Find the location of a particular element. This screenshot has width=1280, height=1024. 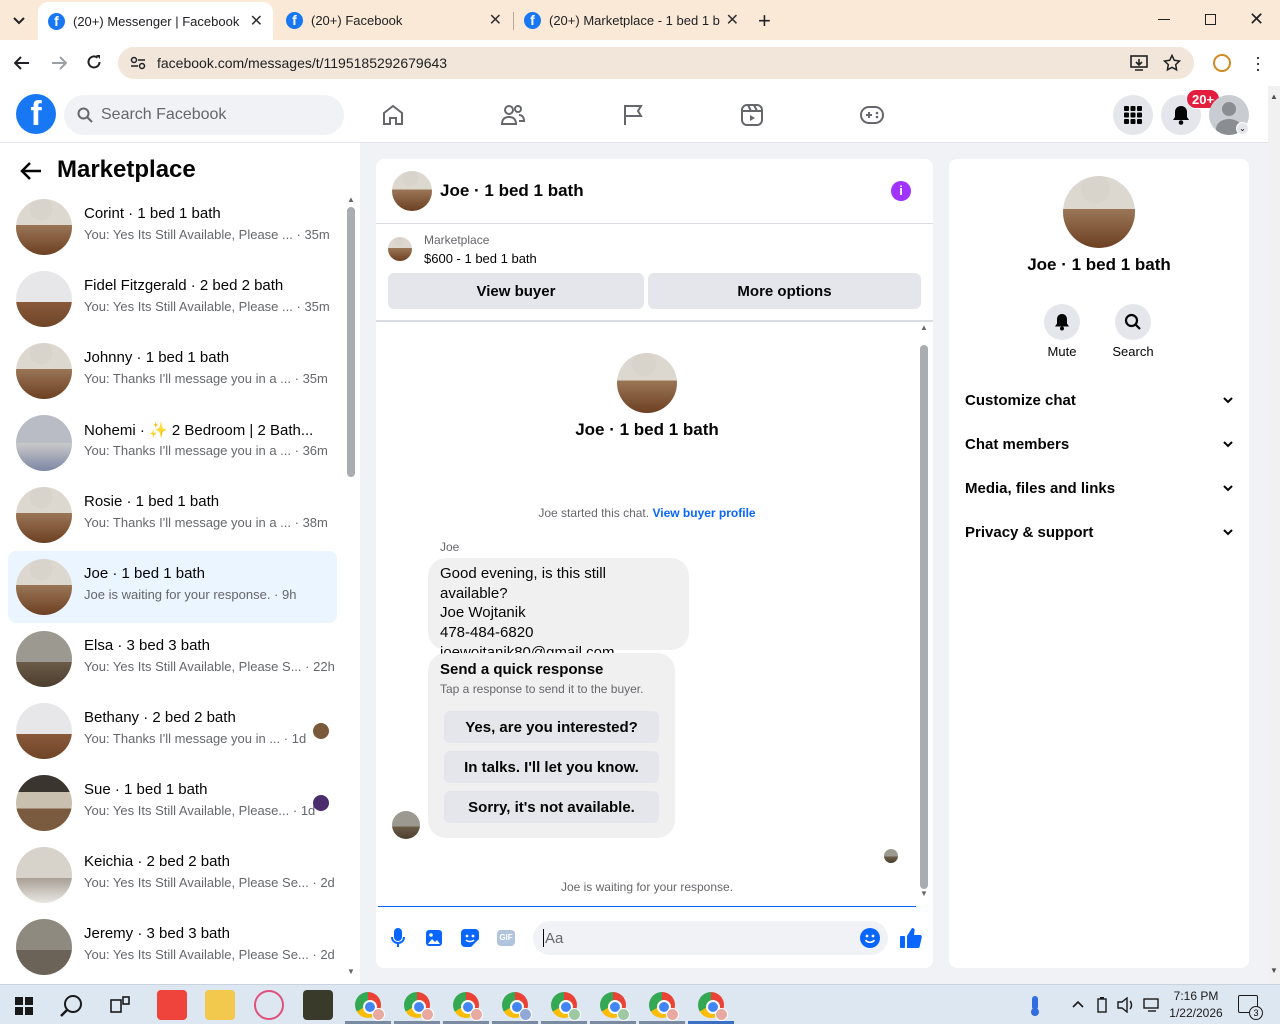

more-options-button: More options is located at coordinates (784, 291).